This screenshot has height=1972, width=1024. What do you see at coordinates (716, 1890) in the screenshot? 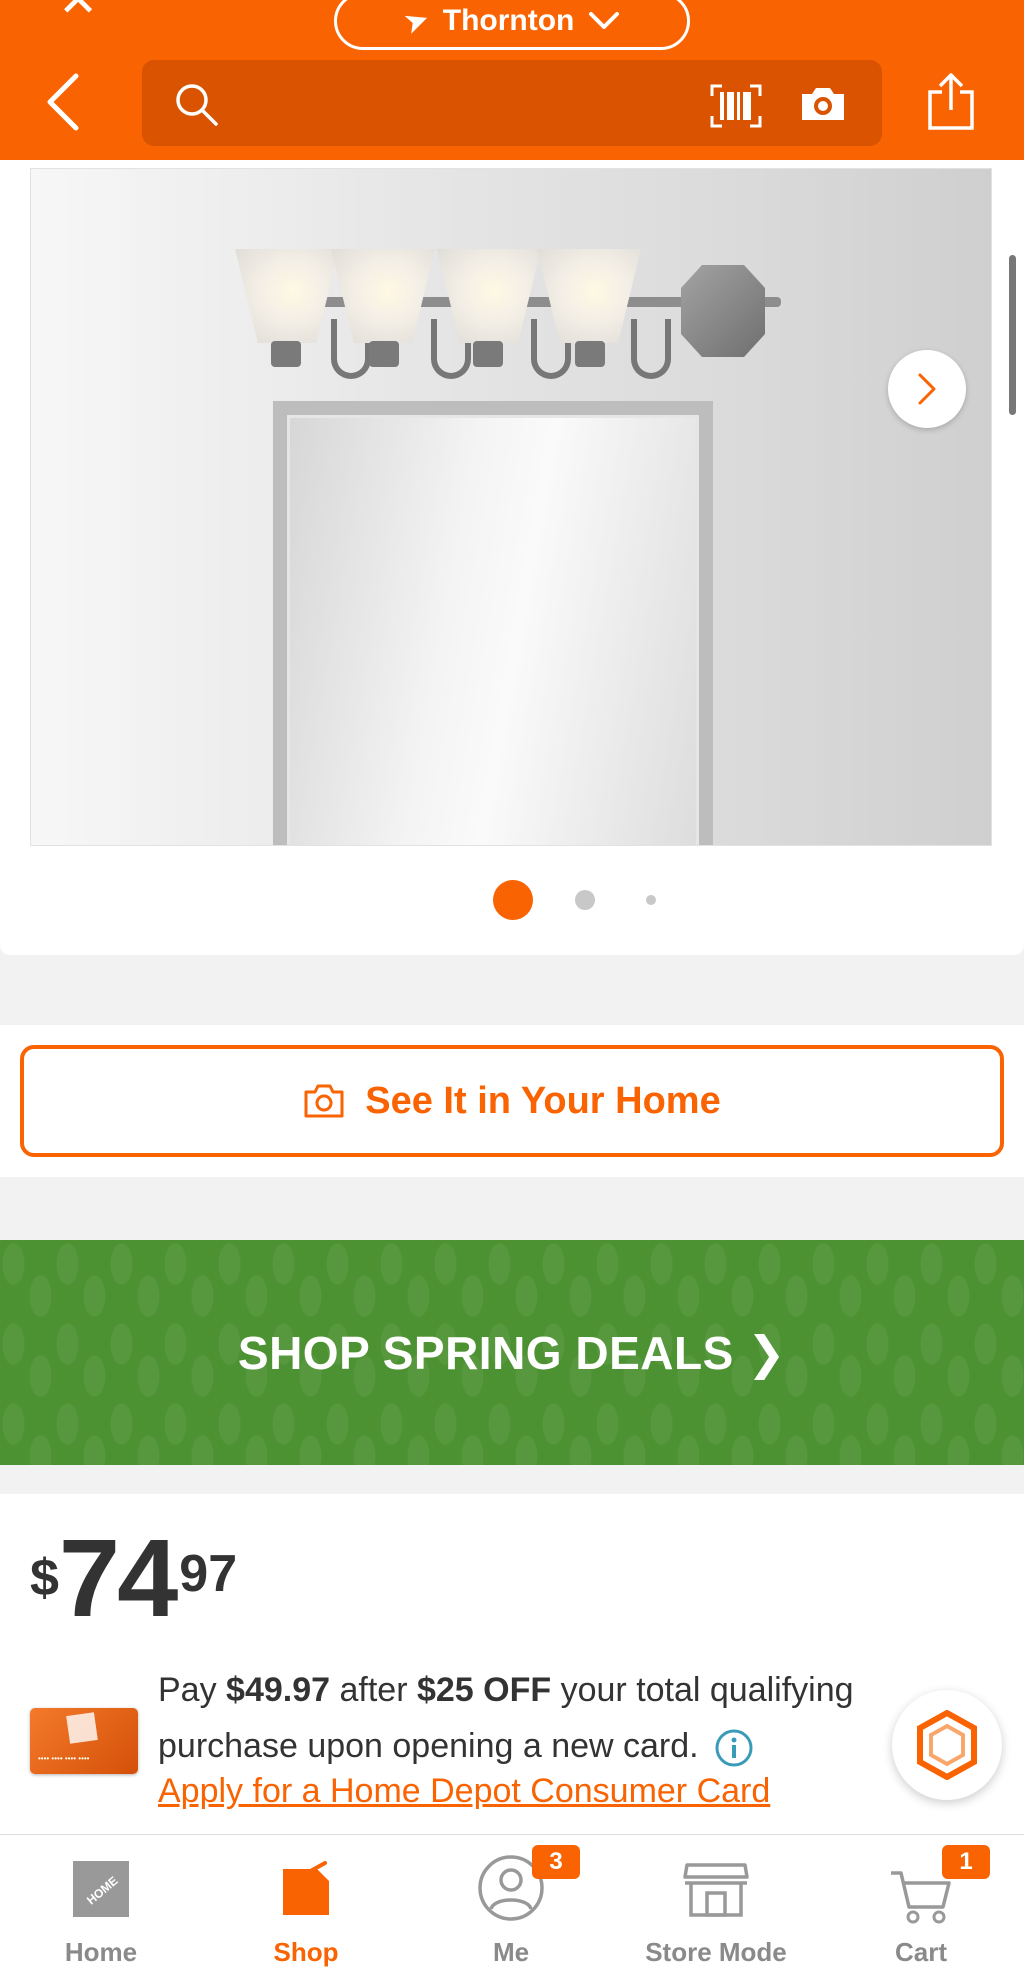
I see `store-icon` at bounding box center [716, 1890].